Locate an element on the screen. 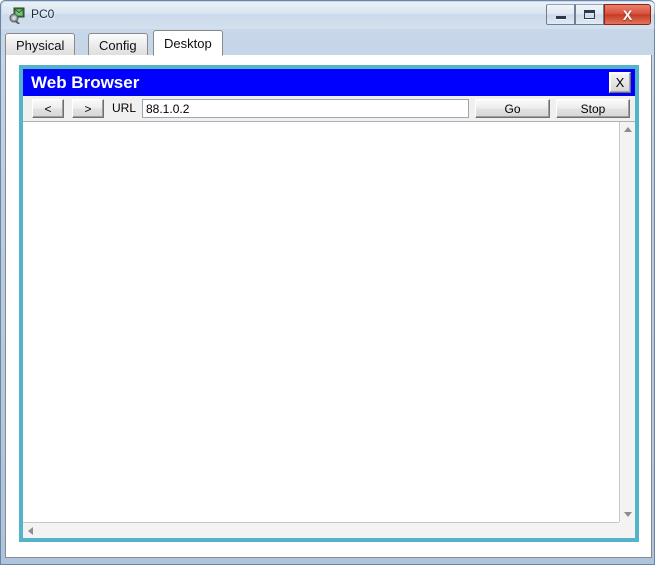  vertical-scrollbar is located at coordinates (627, 322).